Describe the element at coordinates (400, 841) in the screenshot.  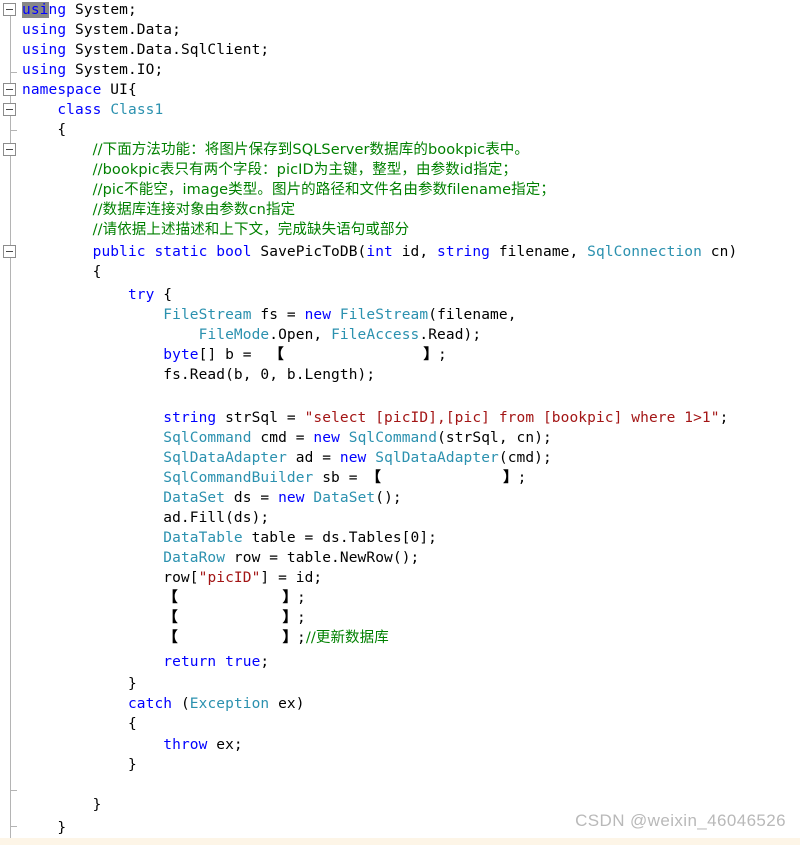
I see `bottom-strip` at that location.